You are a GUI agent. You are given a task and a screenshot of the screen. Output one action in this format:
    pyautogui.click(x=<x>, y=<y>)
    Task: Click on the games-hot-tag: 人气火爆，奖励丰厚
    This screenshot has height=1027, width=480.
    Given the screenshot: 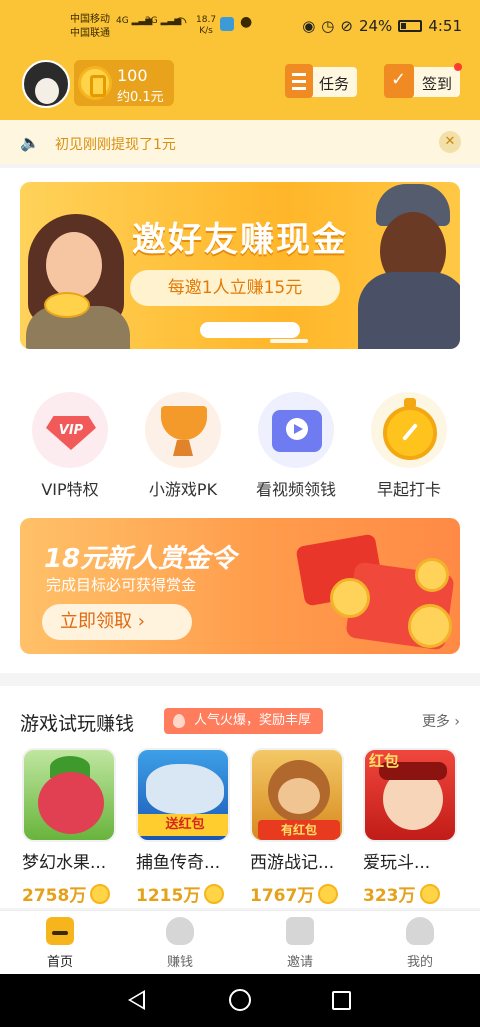 What is the action you would take?
    pyautogui.click(x=244, y=721)
    